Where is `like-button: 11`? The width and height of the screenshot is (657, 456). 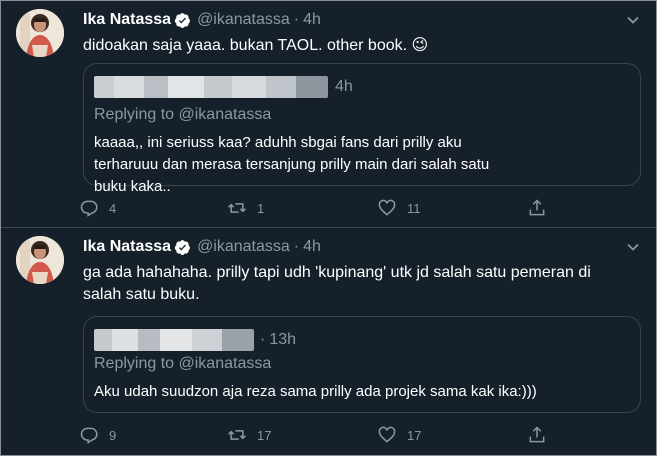 like-button: 11 is located at coordinates (399, 208).